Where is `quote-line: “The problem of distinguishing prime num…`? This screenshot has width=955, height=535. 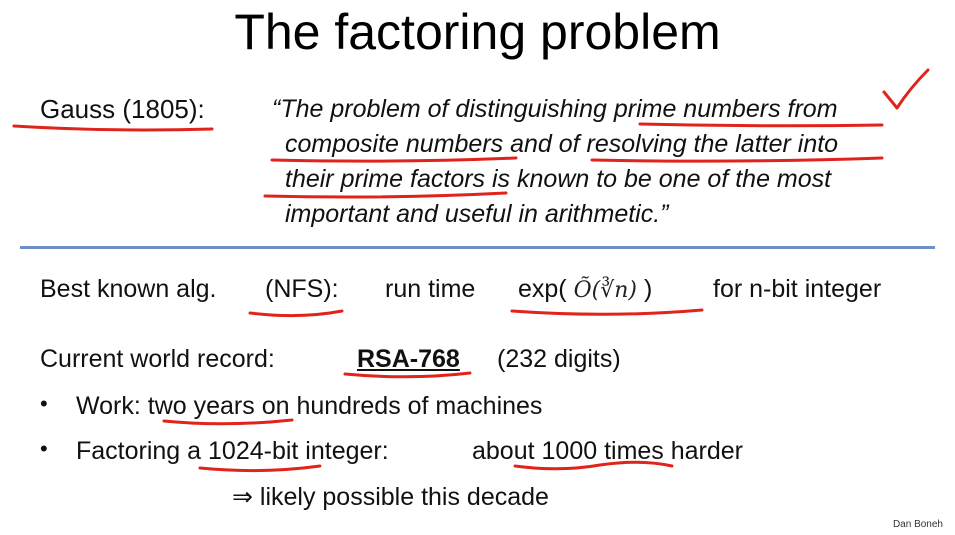 quote-line: “The problem of distinguishing prime num… is located at coordinates (555, 109).